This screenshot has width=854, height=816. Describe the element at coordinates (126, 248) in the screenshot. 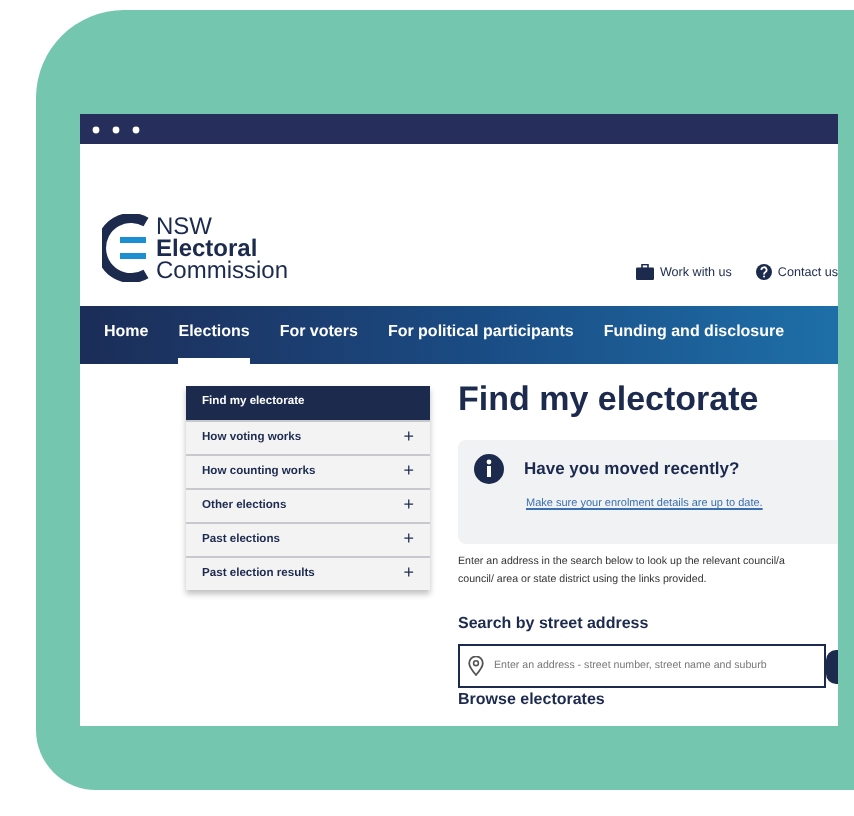

I see `logo-icon` at that location.